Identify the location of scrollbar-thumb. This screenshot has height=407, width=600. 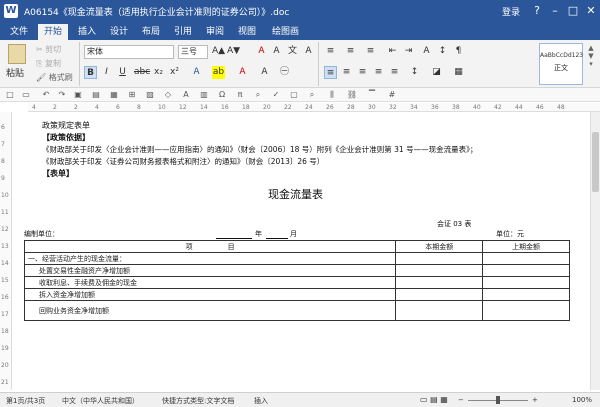
(595, 162).